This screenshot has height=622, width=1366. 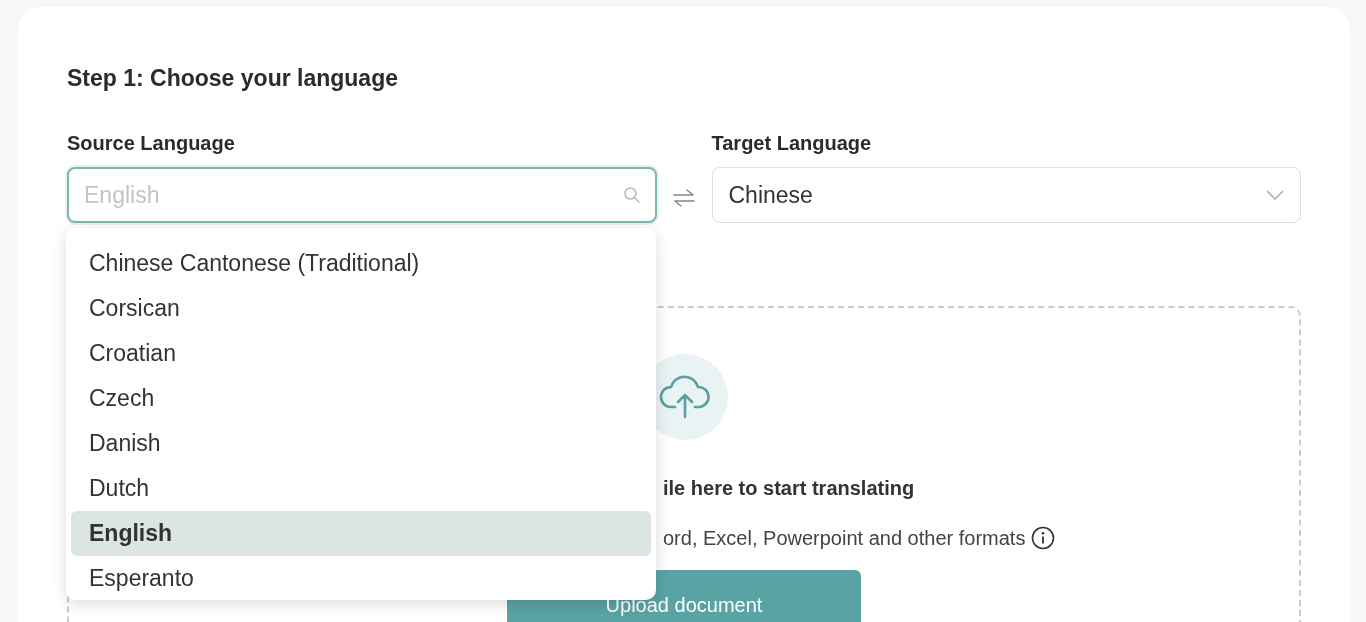 What do you see at coordinates (789, 488) in the screenshot?
I see `drop-zone-title: ile here to start translating` at bounding box center [789, 488].